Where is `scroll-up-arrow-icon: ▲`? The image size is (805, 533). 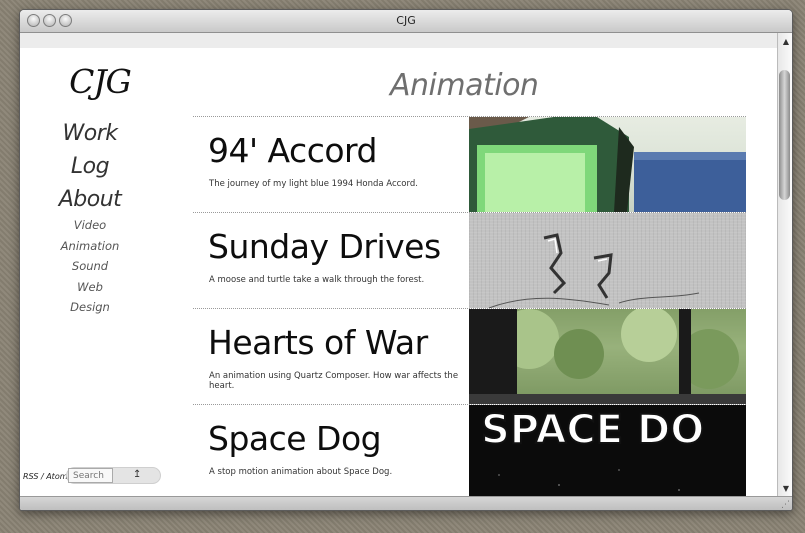
scroll-up-arrow-icon: ▲ is located at coordinates (786, 41).